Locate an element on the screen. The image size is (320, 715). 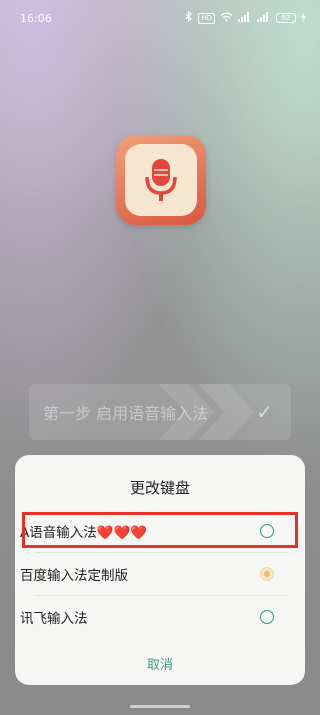
charging-icon is located at coordinates (303, 18).